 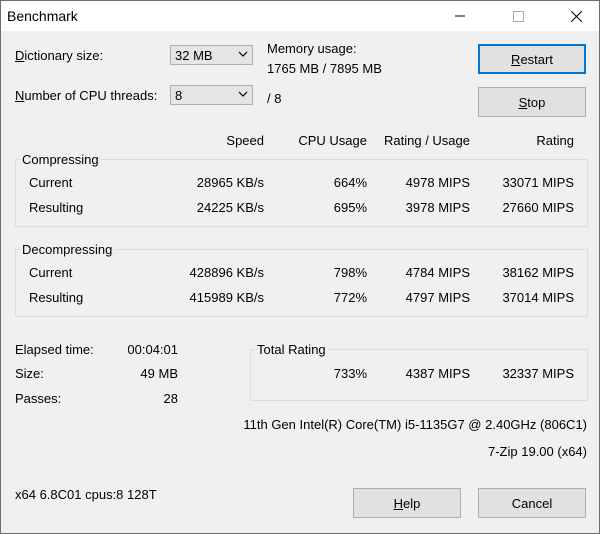 I want to click on compressing-group-title: Compressing, so click(x=60, y=159).